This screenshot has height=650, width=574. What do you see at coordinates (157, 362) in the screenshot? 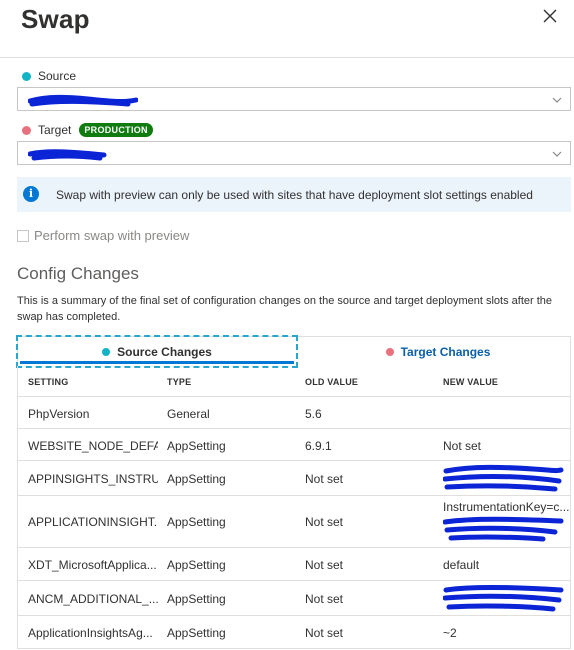
I see `active-tab-indicator` at bounding box center [157, 362].